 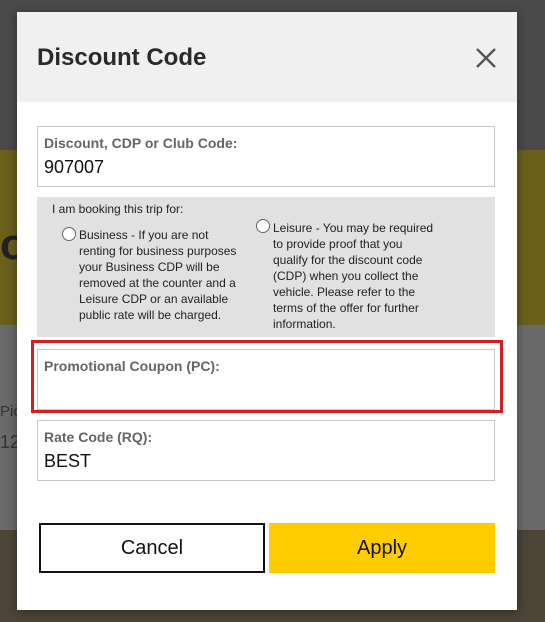 I want to click on discount-code-field: Discount, CDP or Club Code: 907007, so click(x=266, y=156).